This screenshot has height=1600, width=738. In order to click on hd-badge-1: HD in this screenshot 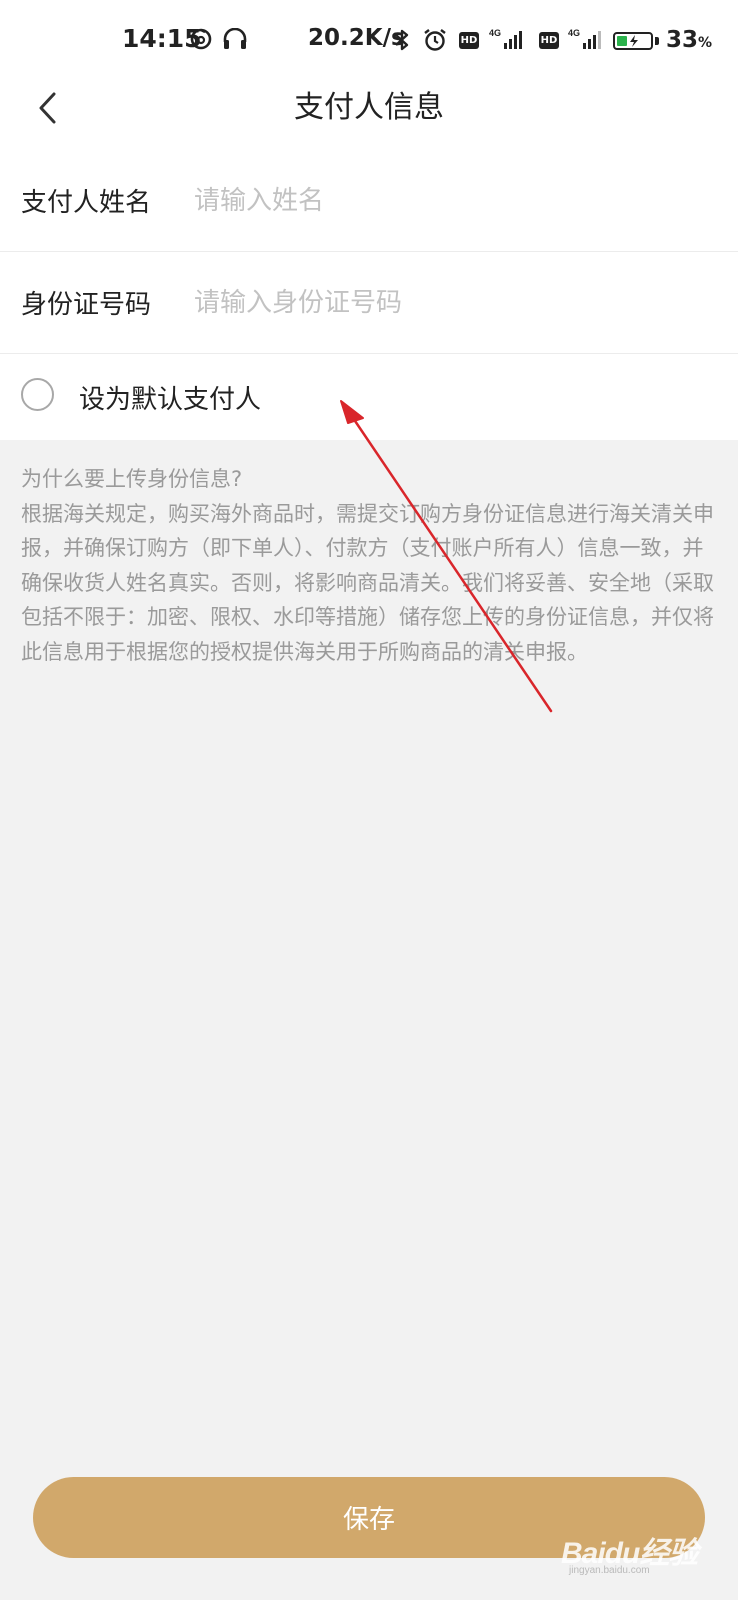, I will do `click(469, 40)`.